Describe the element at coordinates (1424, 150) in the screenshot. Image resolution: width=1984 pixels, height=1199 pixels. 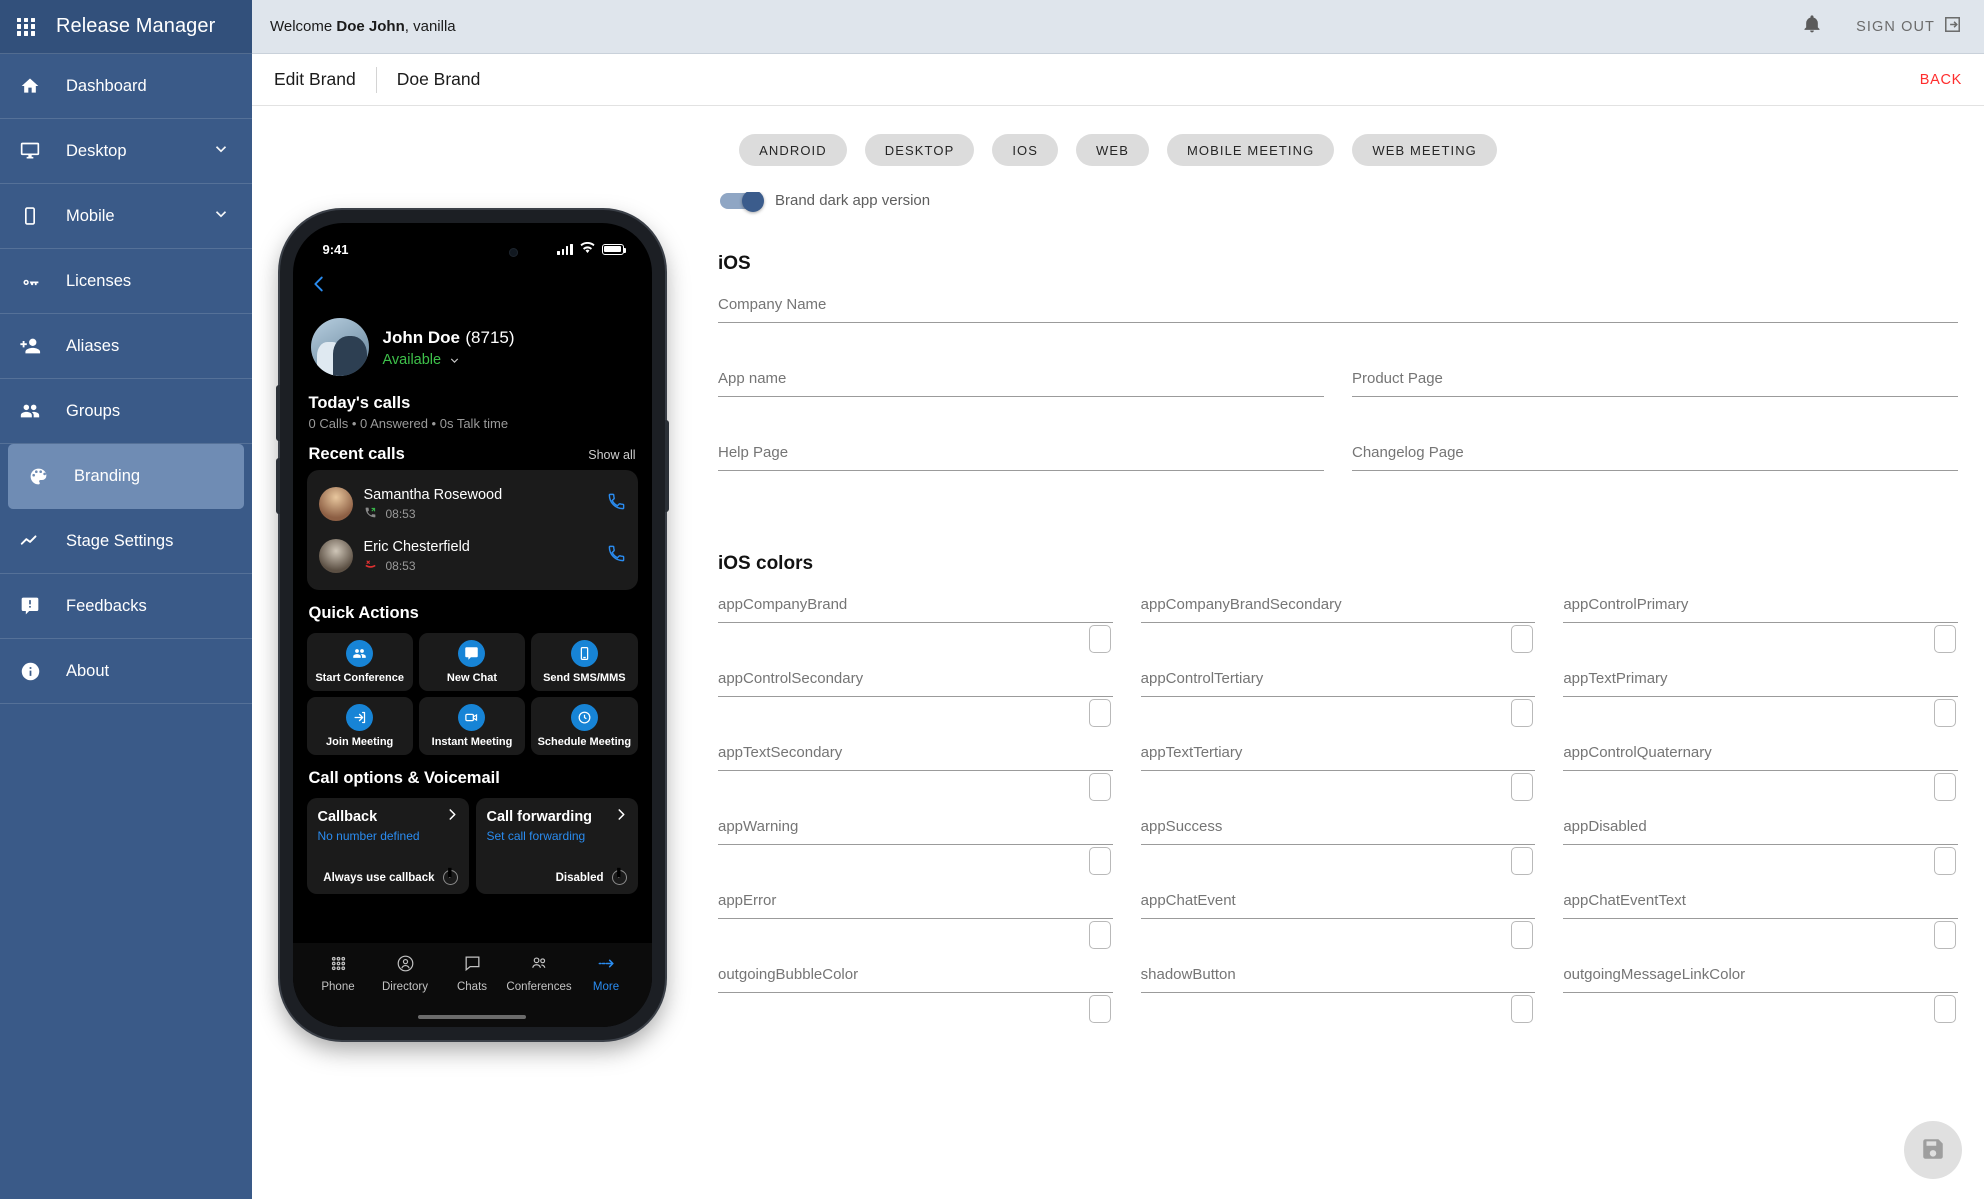
I see `tab-web-meeting: WEB MEETING` at that location.